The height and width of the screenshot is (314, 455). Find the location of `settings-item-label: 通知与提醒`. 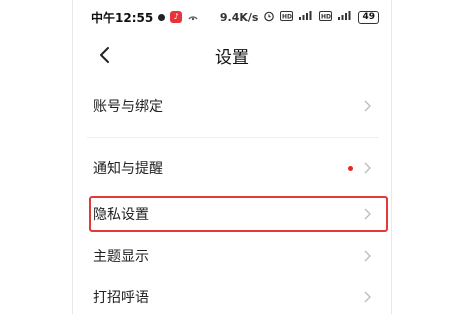

settings-item-label: 通知与提醒 is located at coordinates (128, 169).